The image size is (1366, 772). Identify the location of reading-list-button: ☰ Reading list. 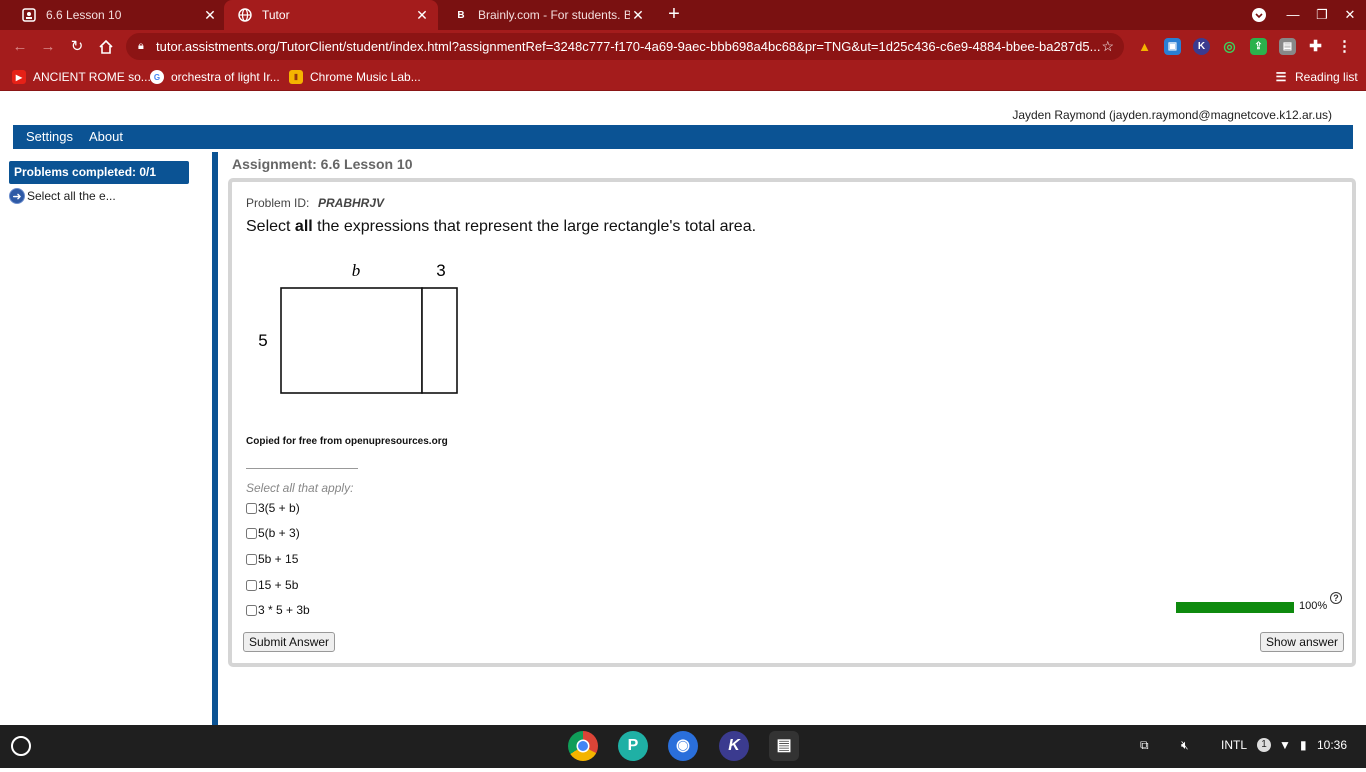
(1316, 77).